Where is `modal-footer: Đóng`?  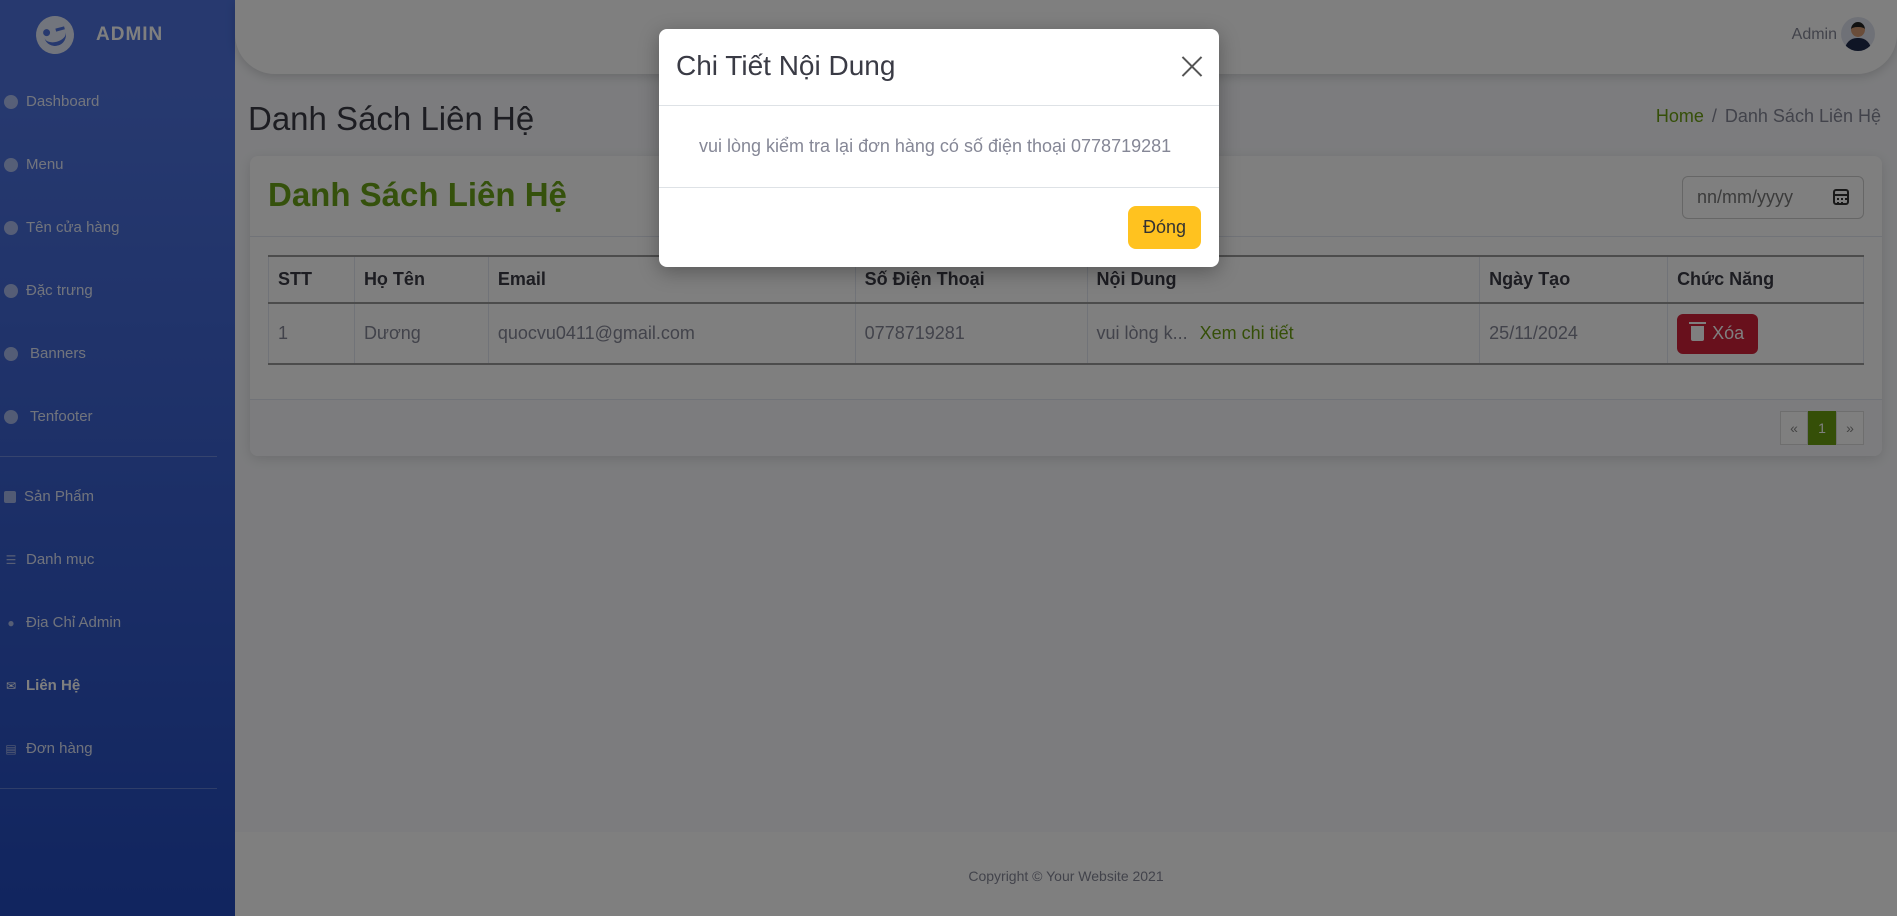 modal-footer: Đóng is located at coordinates (939, 227).